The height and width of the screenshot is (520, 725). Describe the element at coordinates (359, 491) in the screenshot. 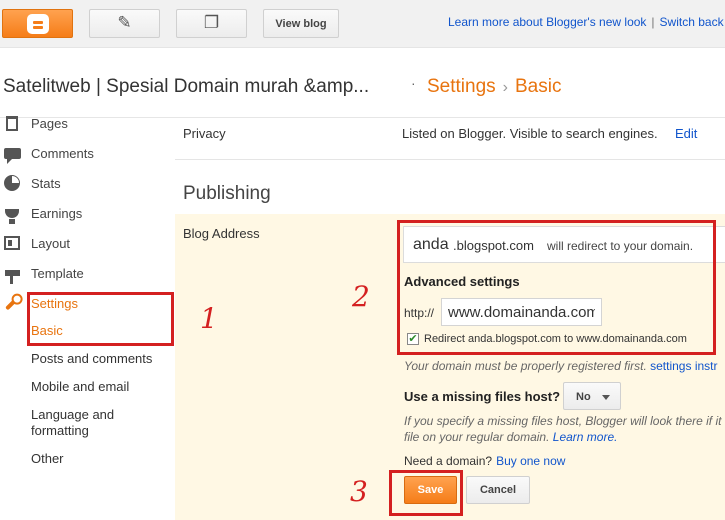

I see `annotation-number-3: 3` at that location.